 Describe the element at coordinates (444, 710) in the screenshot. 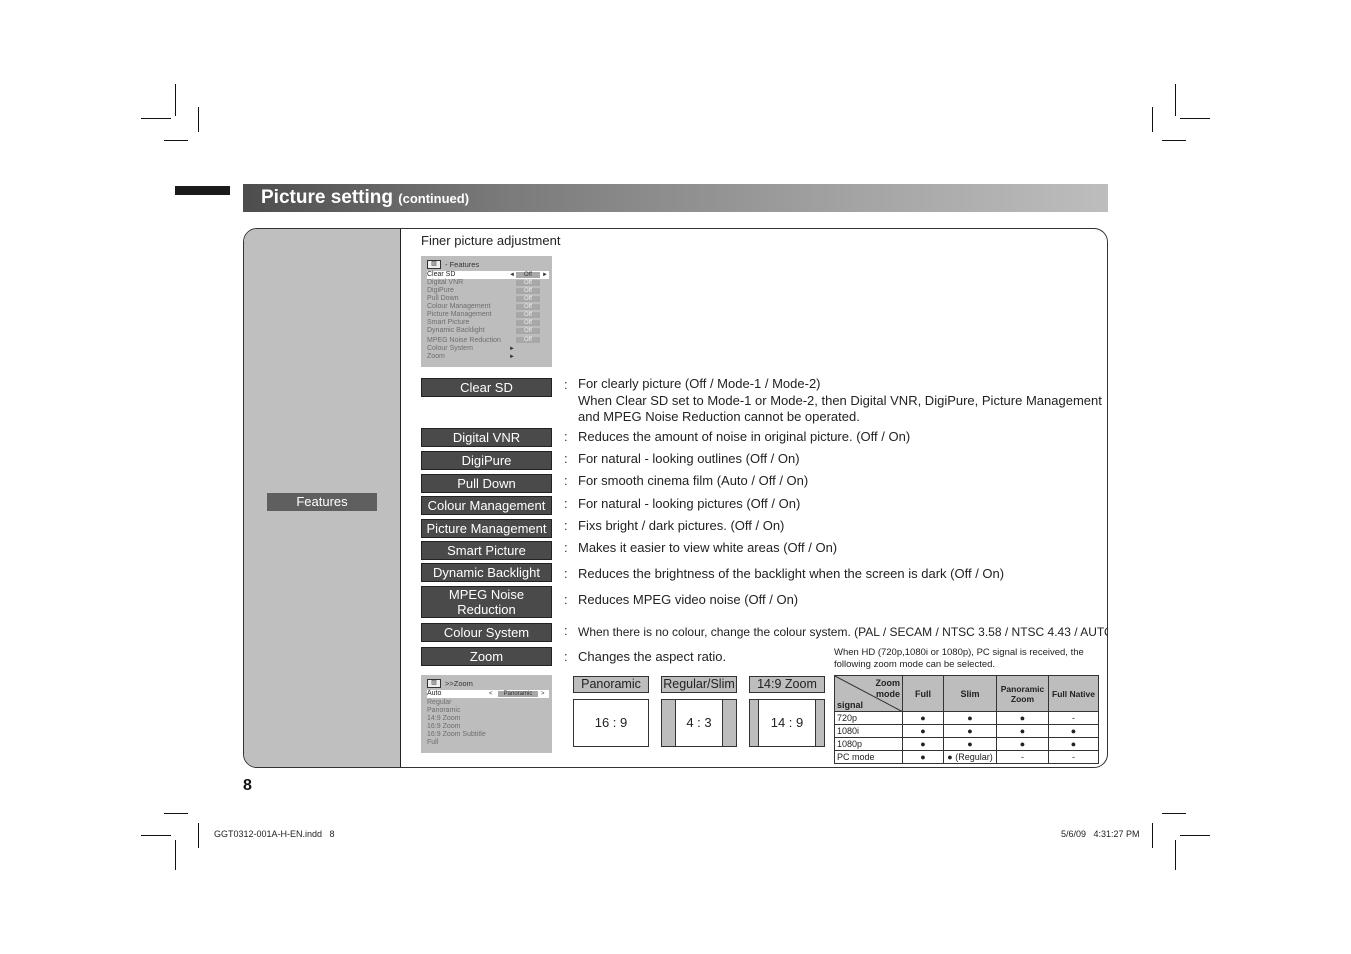

I see `osd-row: Panoramic` at that location.